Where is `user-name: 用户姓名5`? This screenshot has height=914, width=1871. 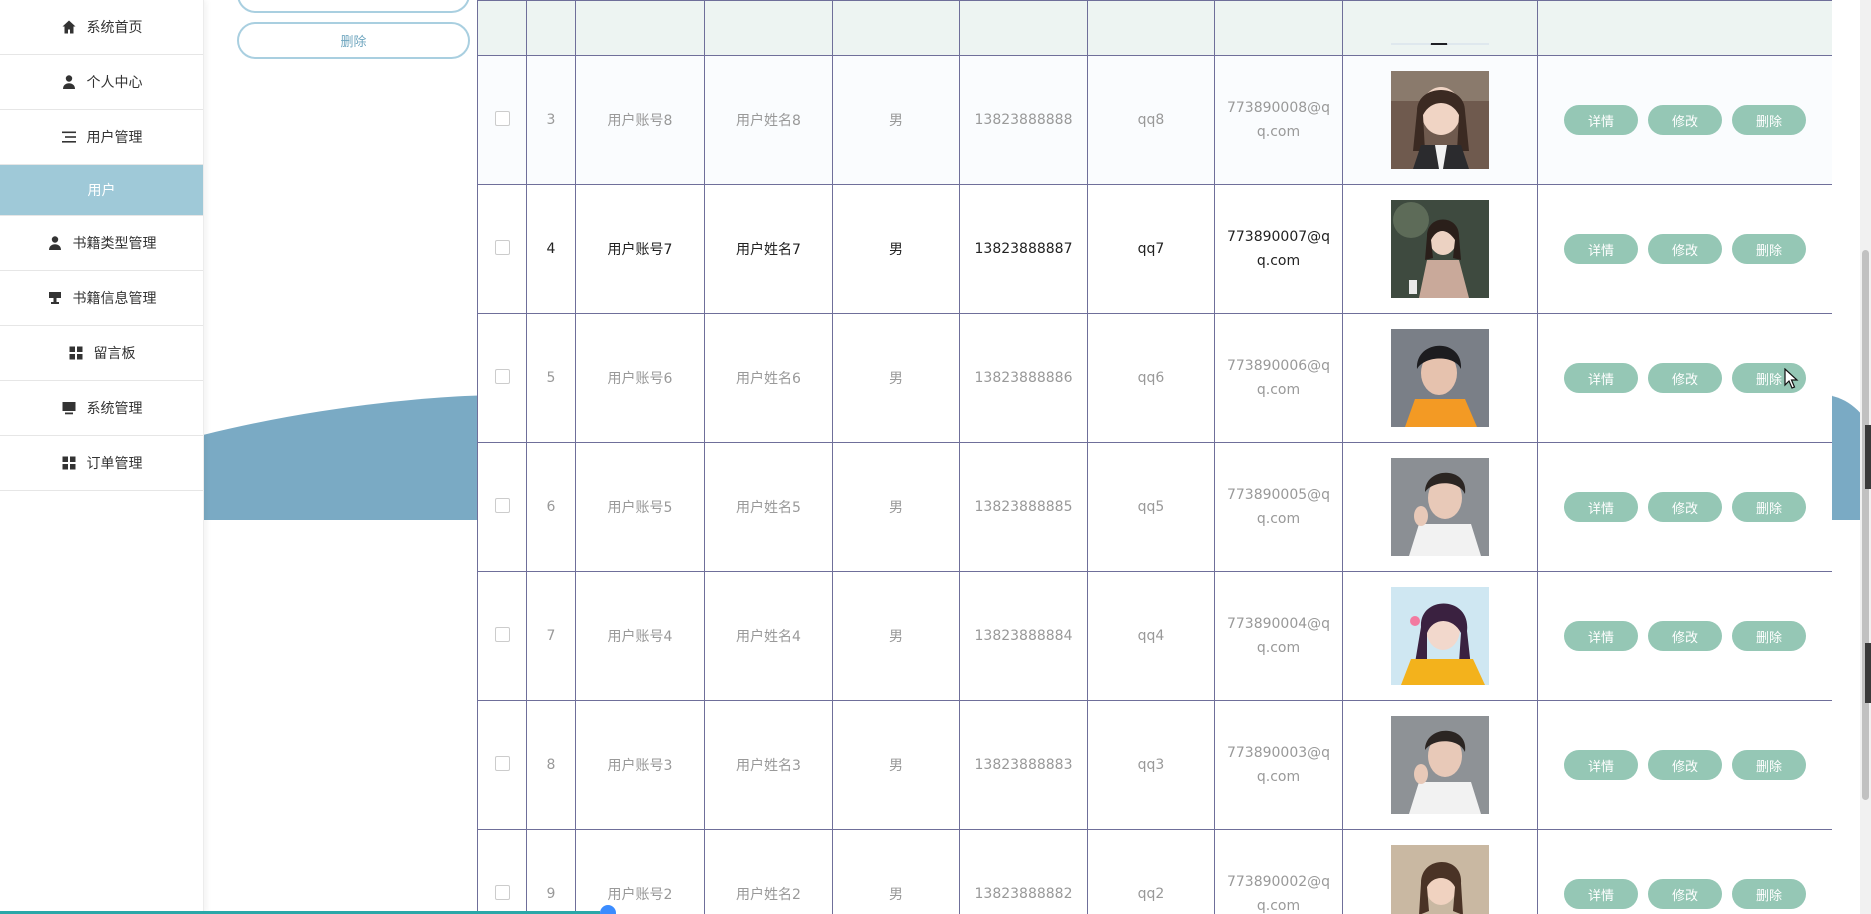
user-name: 用户姓名5 is located at coordinates (768, 507).